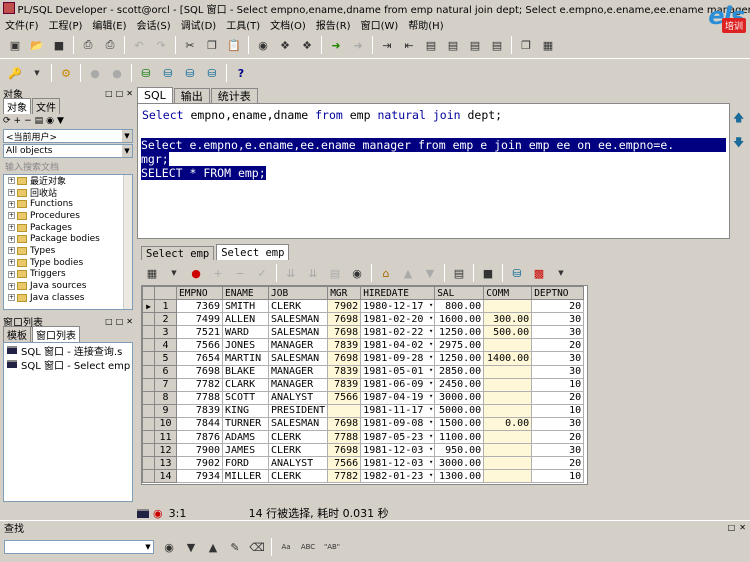 This screenshot has height=562, width=750. I want to click on cell-comm: 500.00, so click(508, 332).